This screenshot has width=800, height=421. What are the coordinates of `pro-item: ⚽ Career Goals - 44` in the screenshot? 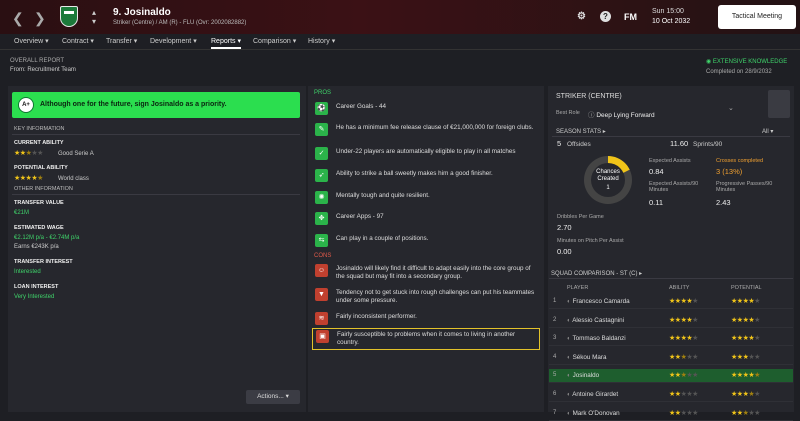 It's located at (426, 109).